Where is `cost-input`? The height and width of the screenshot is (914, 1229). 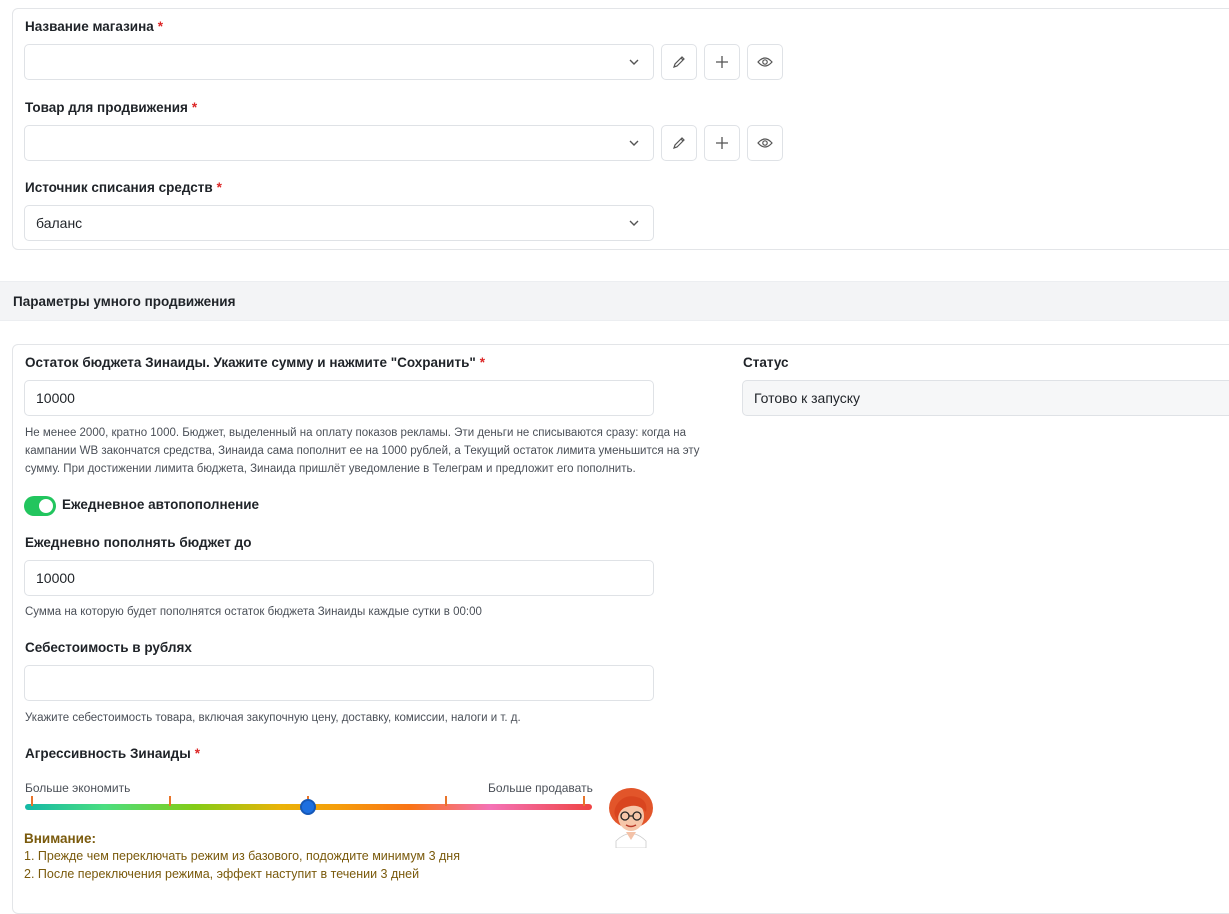 cost-input is located at coordinates (339, 683).